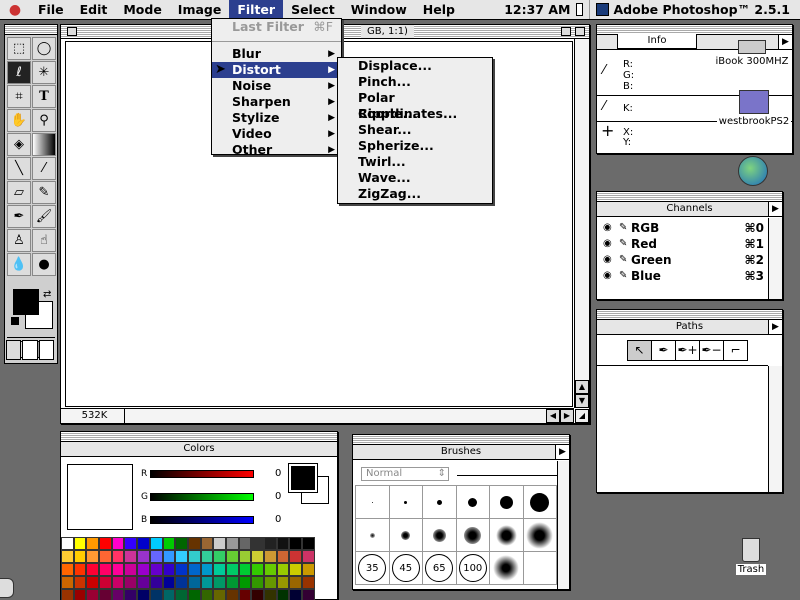  I want to click on gradient-tool-icon, so click(44, 144).